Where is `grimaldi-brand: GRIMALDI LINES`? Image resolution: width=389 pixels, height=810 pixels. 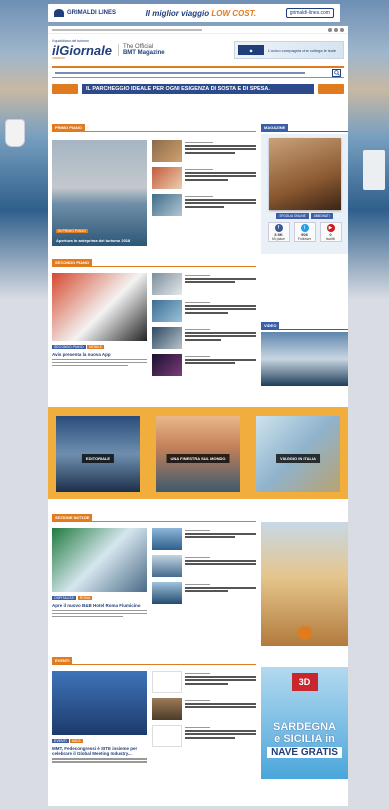
grimaldi-brand: GRIMALDI LINES is located at coordinates (85, 13).